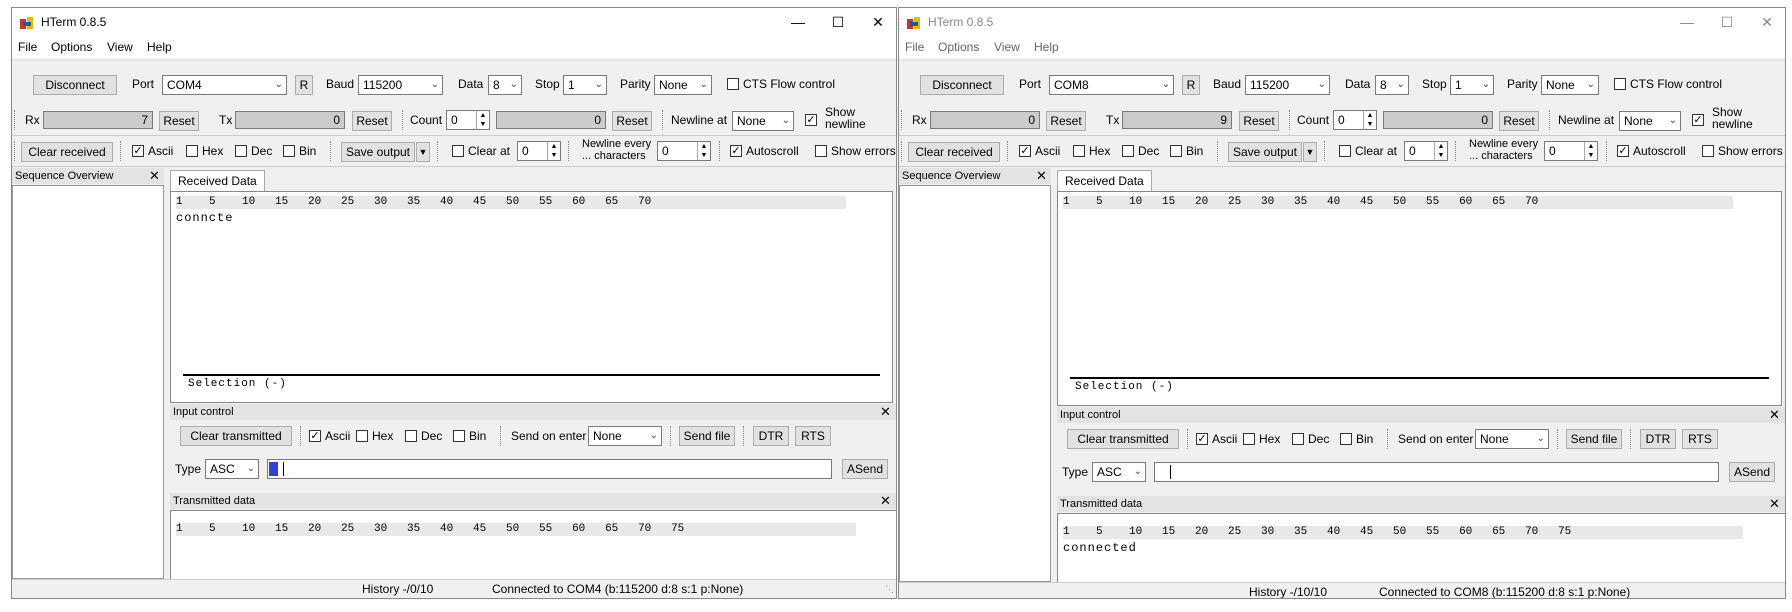 The image size is (1792, 612). Describe the element at coordinates (372, 121) in the screenshot. I see `tx-reset-button: Reset` at that location.